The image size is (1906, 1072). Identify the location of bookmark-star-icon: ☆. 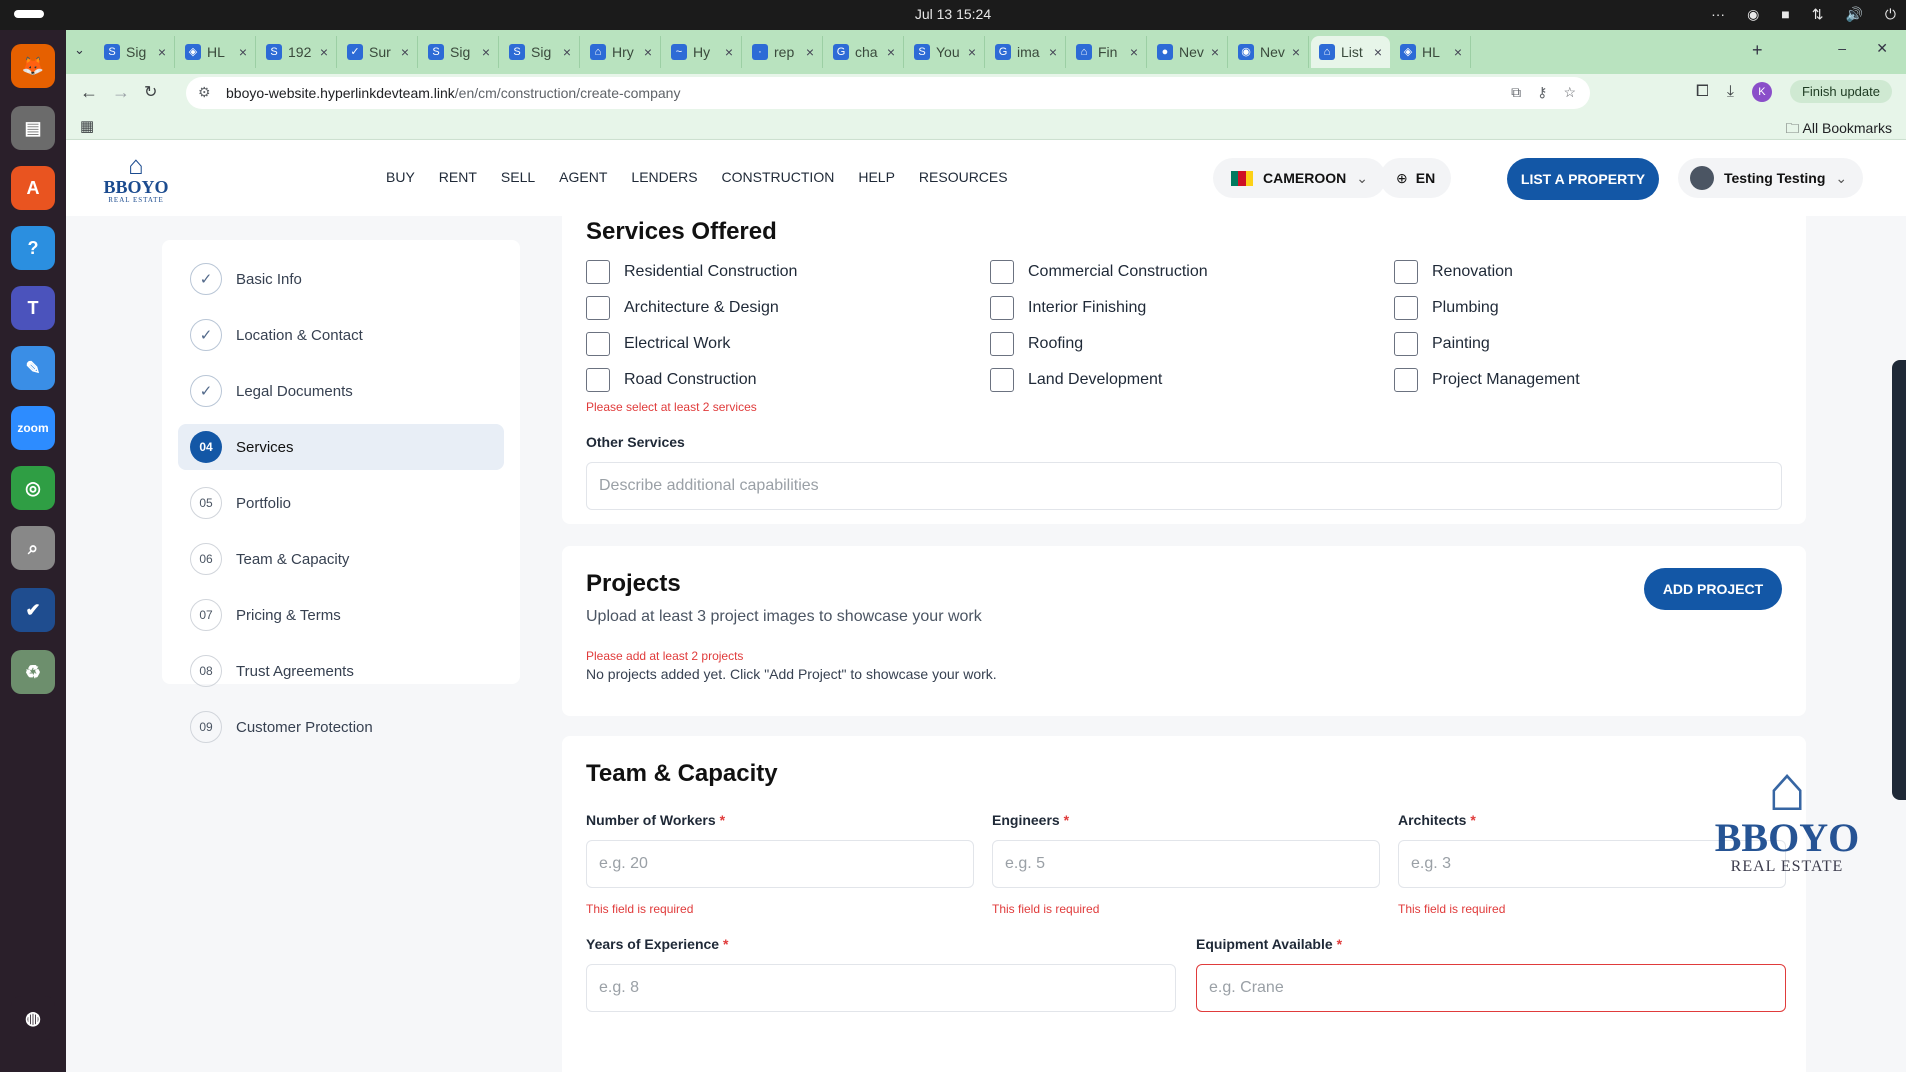
(1569, 92).